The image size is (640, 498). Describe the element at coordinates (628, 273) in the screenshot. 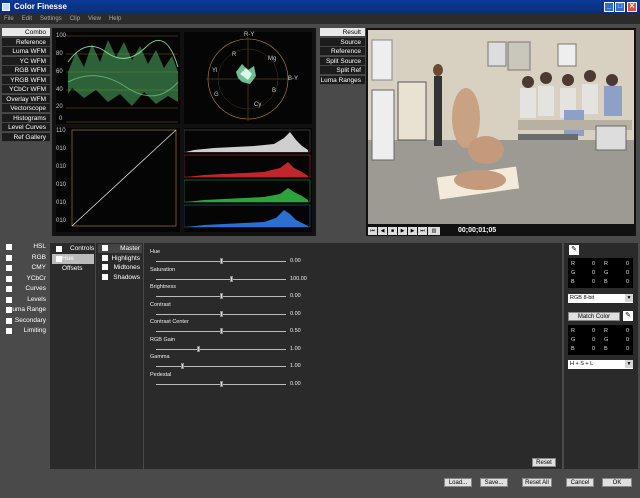

I see `rgb1-cell: 0` at that location.